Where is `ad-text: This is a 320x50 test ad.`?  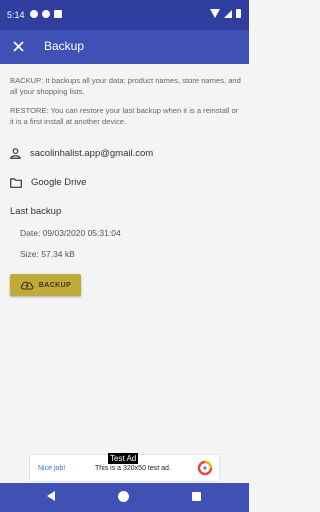 ad-text: This is a 320x50 test ad. is located at coordinates (133, 468).